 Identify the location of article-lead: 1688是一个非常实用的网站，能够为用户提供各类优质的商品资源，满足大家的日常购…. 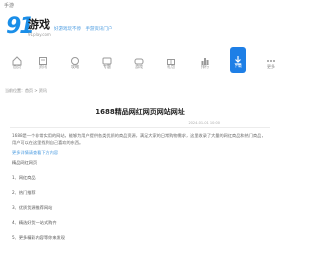
(139, 139).